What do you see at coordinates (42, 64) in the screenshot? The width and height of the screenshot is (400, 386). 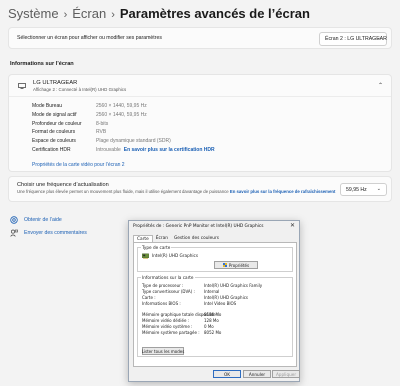 I see `section-title: Informations sur l’écran` at bounding box center [42, 64].